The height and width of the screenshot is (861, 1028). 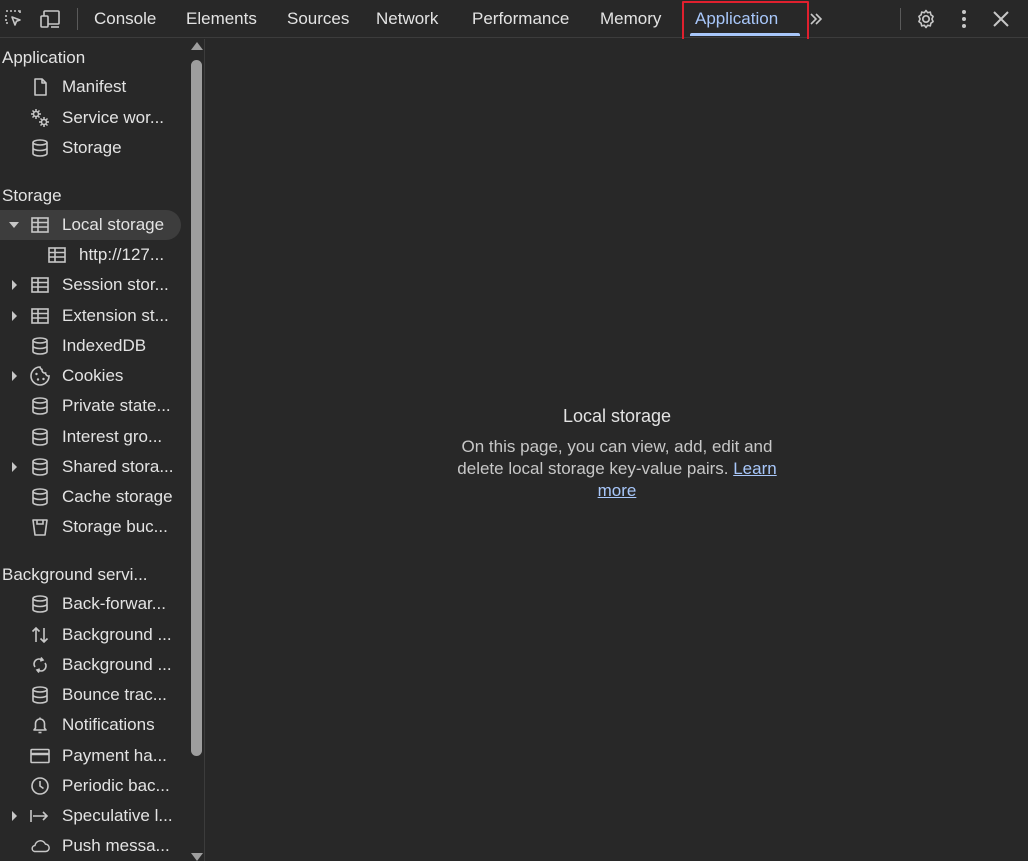 I want to click on tab-console: Console, so click(x=125, y=19).